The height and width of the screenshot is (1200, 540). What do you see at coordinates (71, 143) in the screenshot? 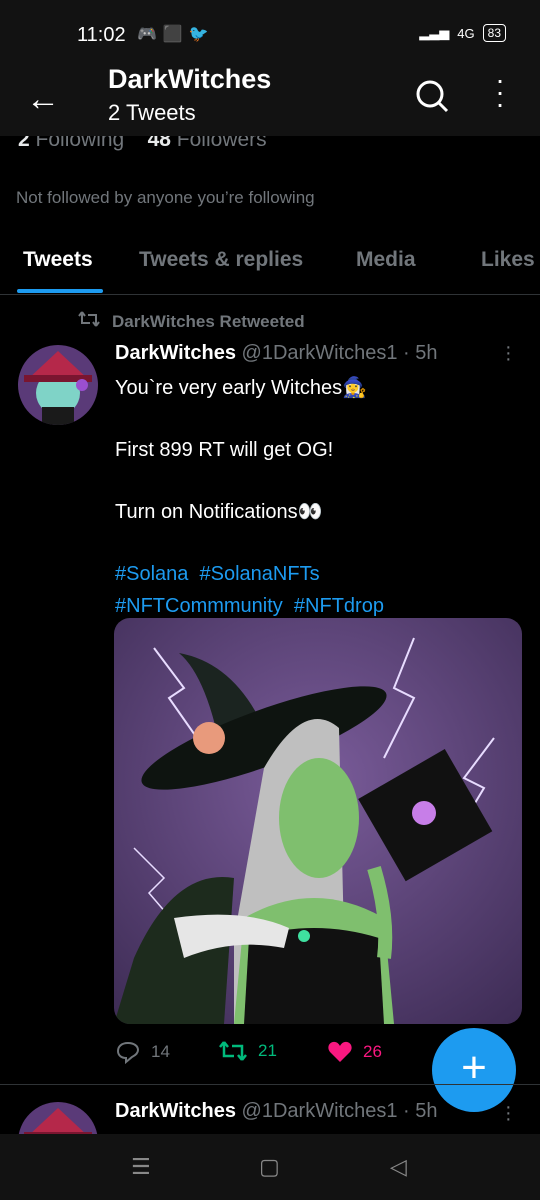
I see `following-link: 2 Following` at bounding box center [71, 143].